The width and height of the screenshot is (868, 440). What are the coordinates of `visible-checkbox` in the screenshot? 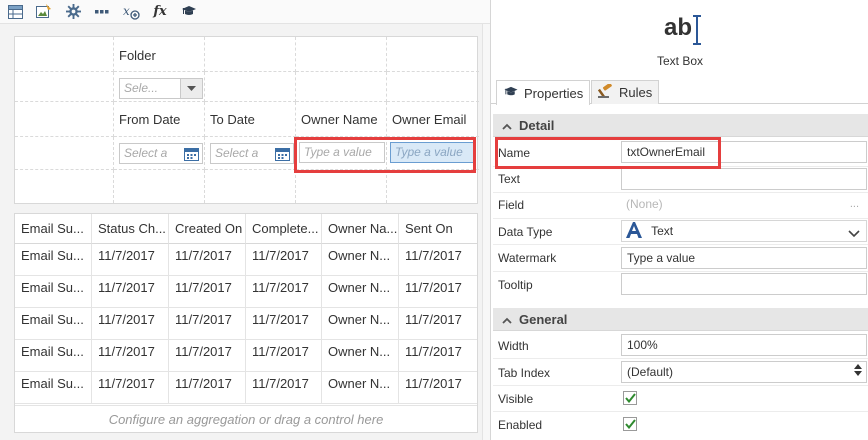 It's located at (630, 398).